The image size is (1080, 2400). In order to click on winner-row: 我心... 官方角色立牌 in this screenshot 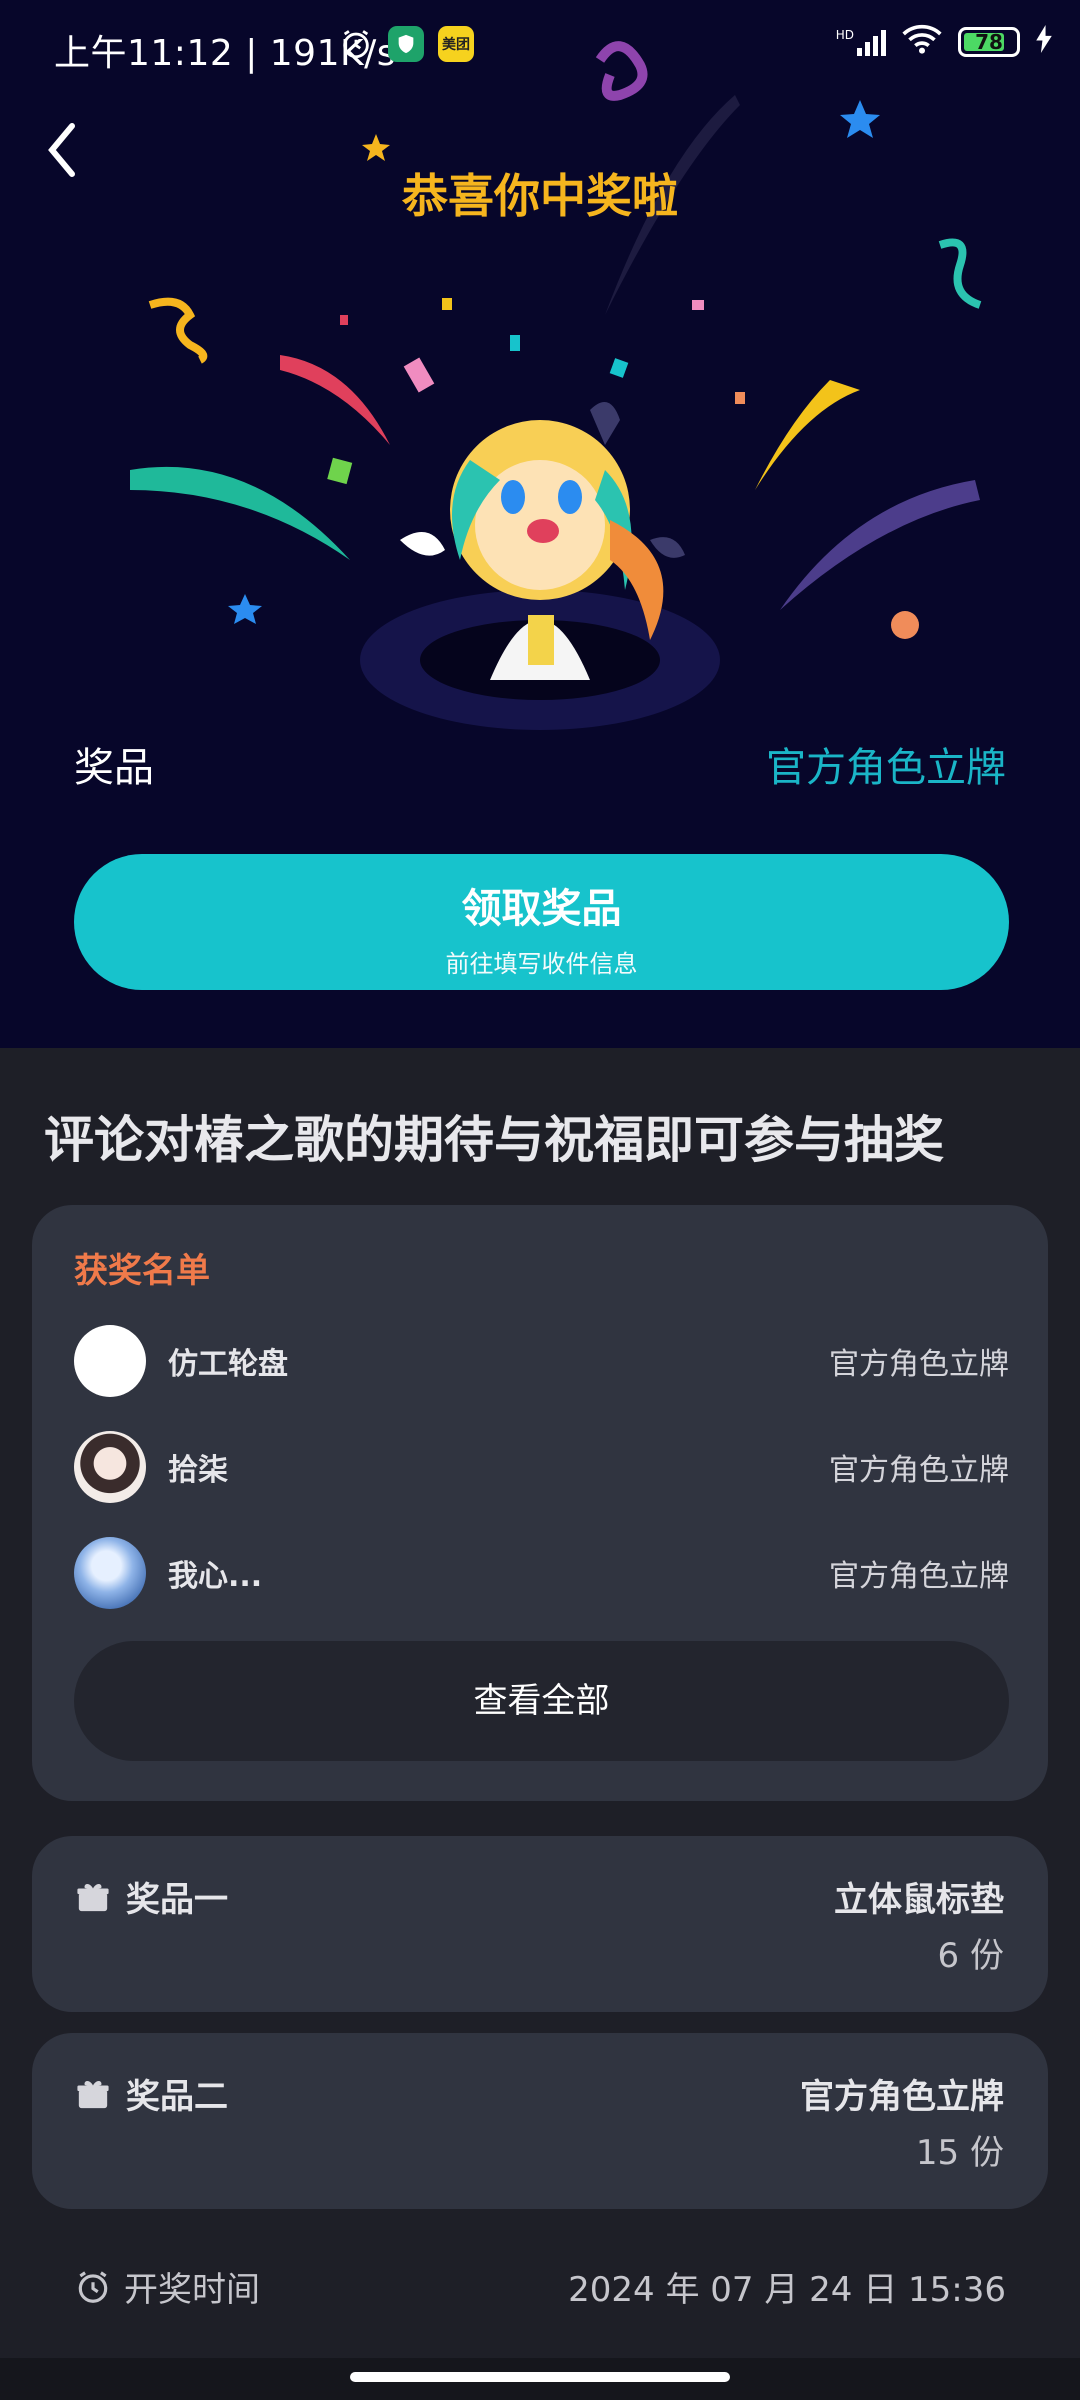, I will do `click(541, 1573)`.